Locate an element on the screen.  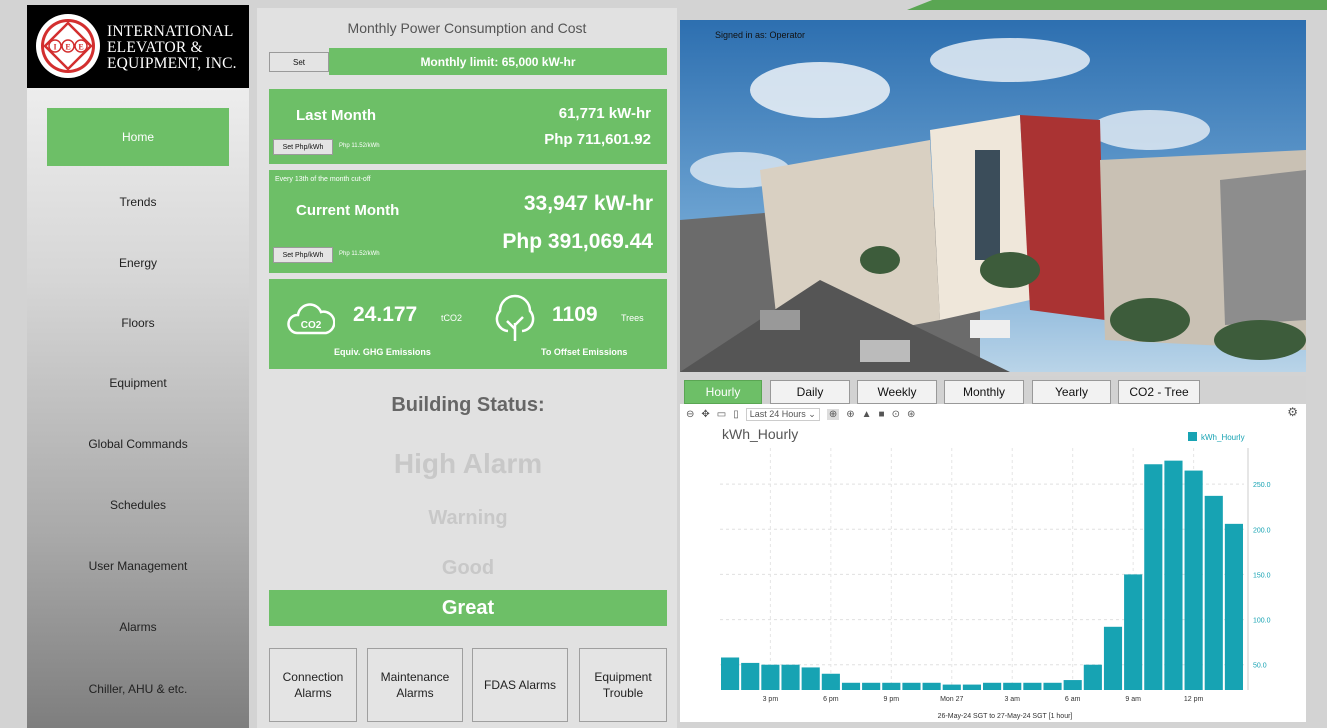
y-axis-ticks: 50.0 100.0 150.0 200.0 250.0 is located at coordinates (1262, 576).